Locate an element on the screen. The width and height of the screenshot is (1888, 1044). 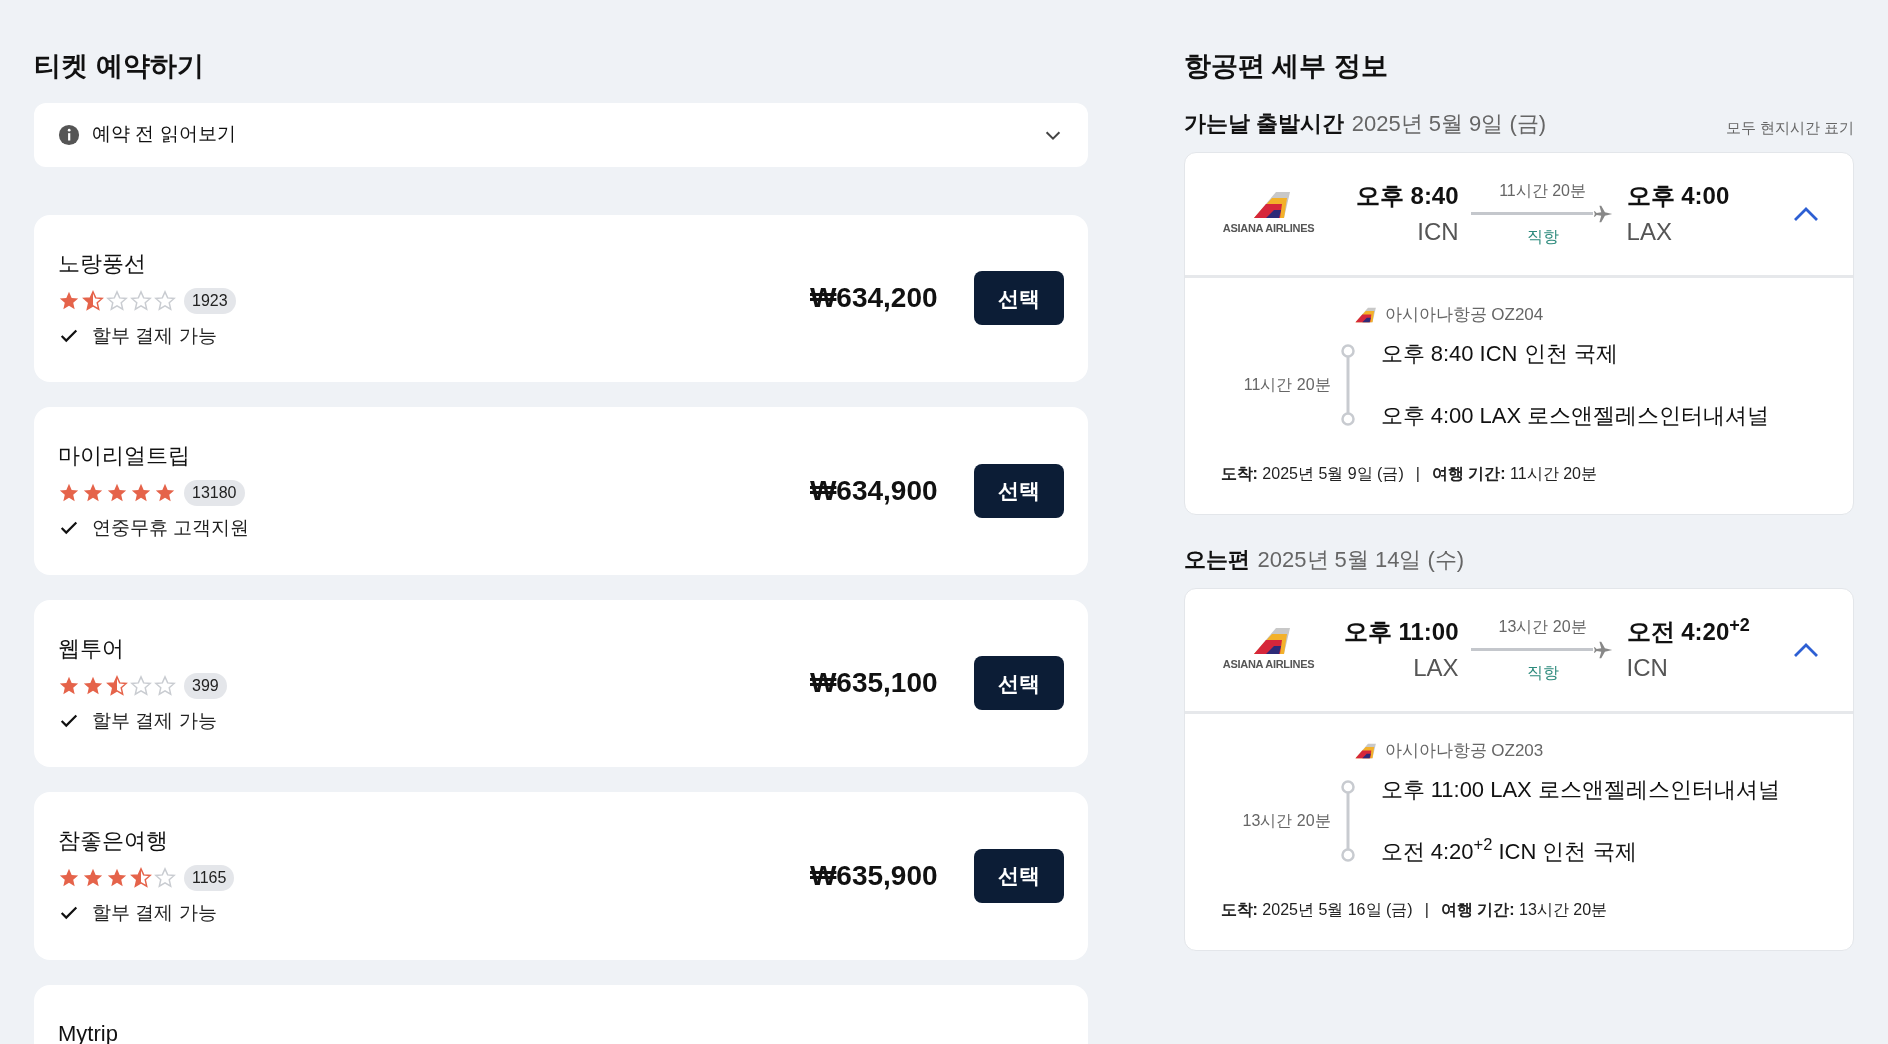
price: ₩635,900 is located at coordinates (873, 875).